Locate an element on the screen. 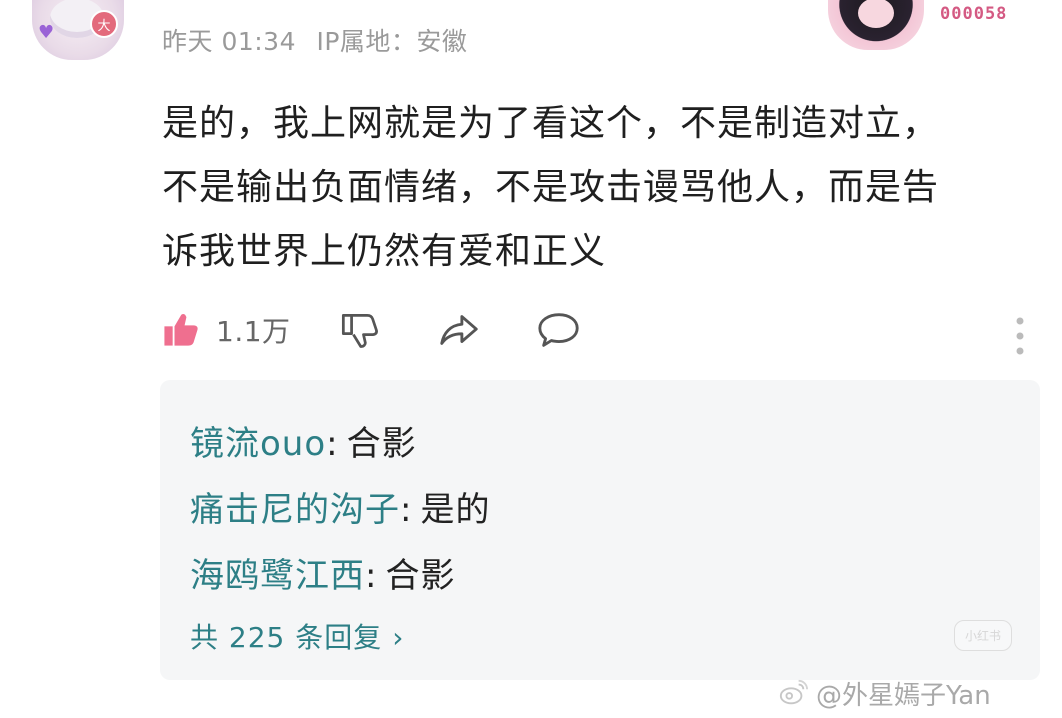 The width and height of the screenshot is (1062, 718). heart-icon: ♥ is located at coordinates (46, 32).